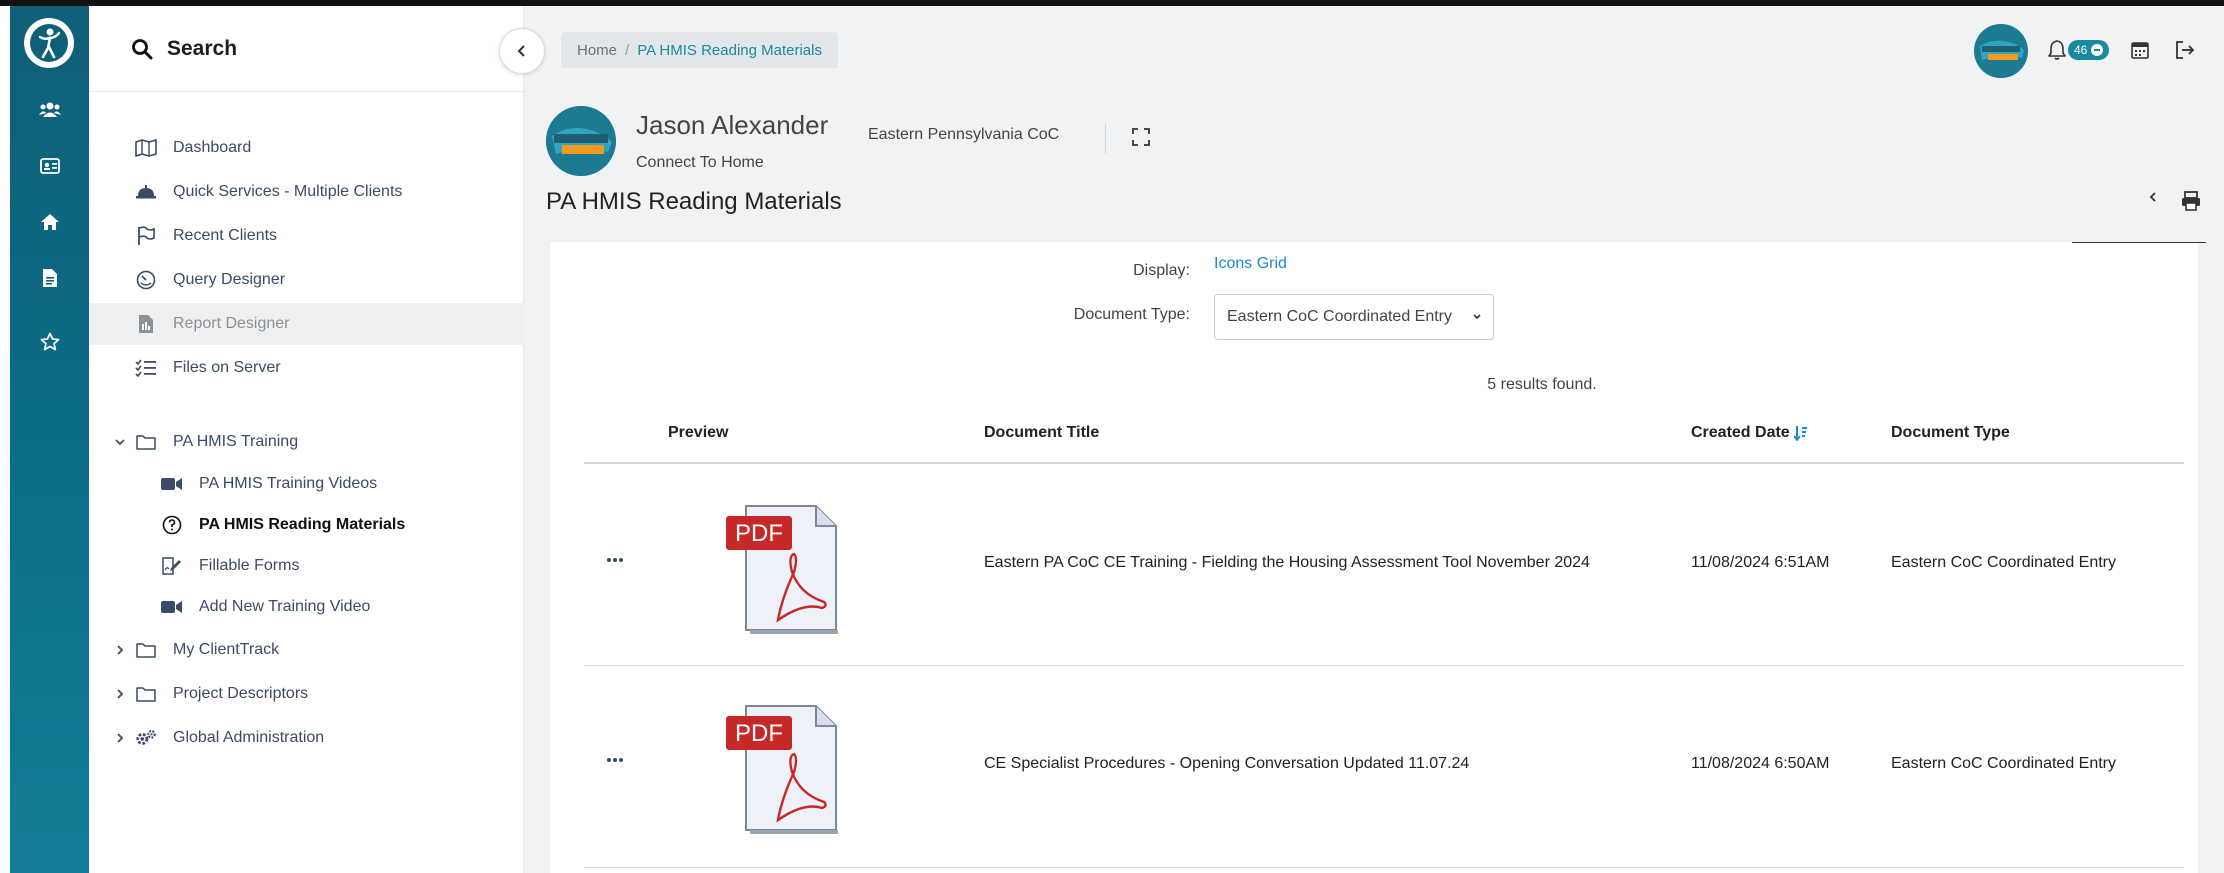  I want to click on client-avatar, so click(581, 141).